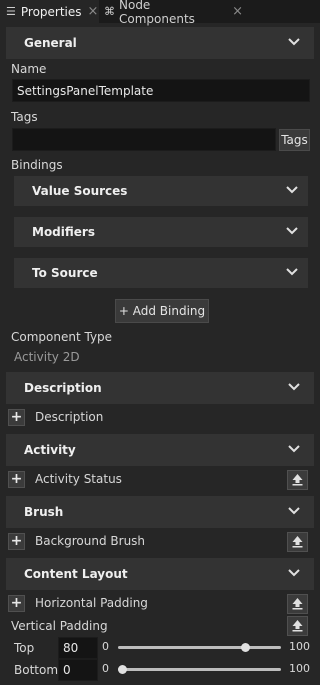 Image resolution: width=320 pixels, height=685 pixels. Describe the element at coordinates (62, 337) in the screenshot. I see `component-type-label: Component Type` at that location.